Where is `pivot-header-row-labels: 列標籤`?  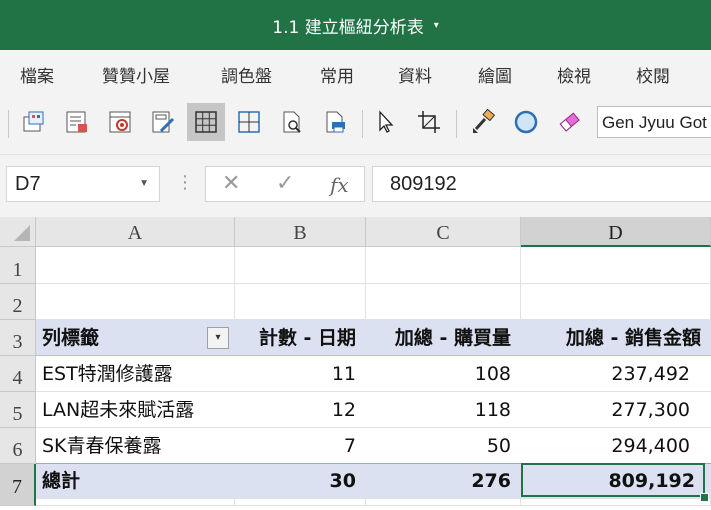
pivot-header-row-labels: 列標籤 is located at coordinates (135, 338).